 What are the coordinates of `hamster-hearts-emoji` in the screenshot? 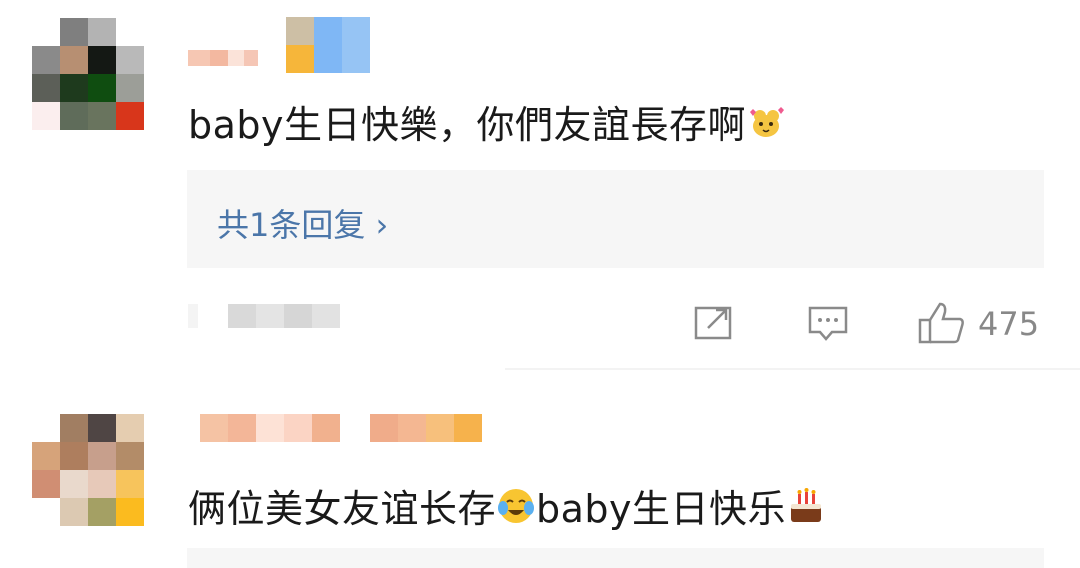 It's located at (766, 122).